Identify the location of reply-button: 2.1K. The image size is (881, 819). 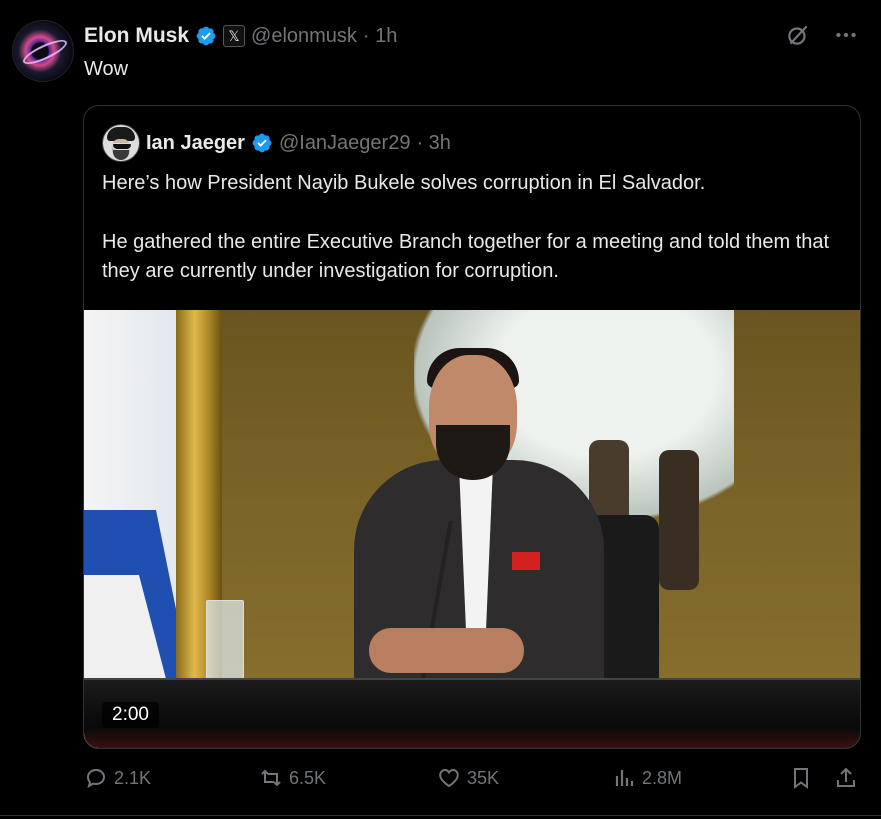
(117, 778).